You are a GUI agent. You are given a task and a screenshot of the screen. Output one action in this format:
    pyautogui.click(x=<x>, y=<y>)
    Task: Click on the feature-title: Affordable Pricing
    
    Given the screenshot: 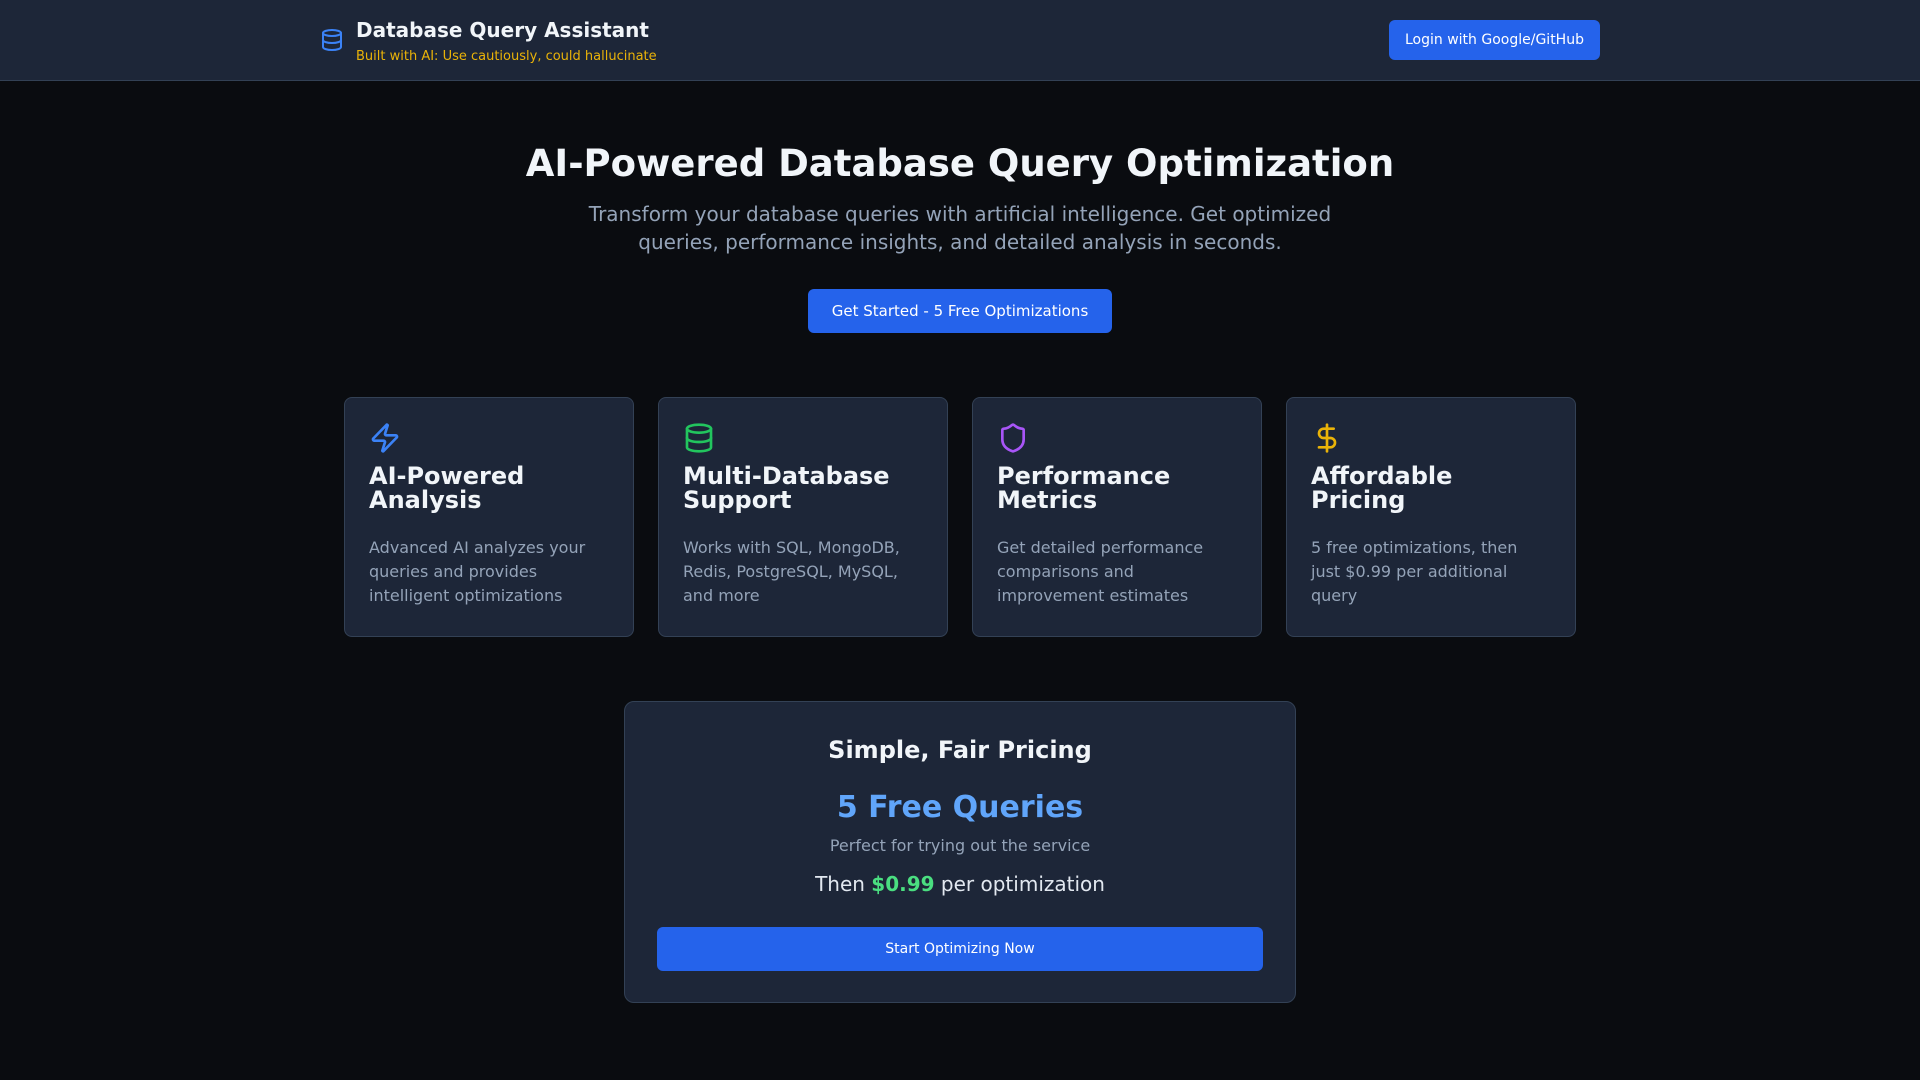 What is the action you would take?
    pyautogui.click(x=1382, y=488)
    